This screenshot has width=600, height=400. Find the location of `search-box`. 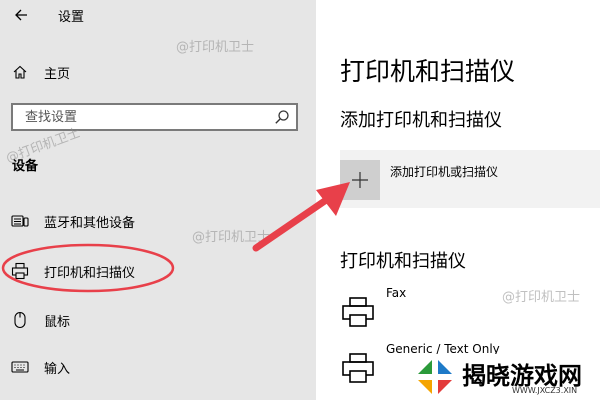

search-box is located at coordinates (154, 117).